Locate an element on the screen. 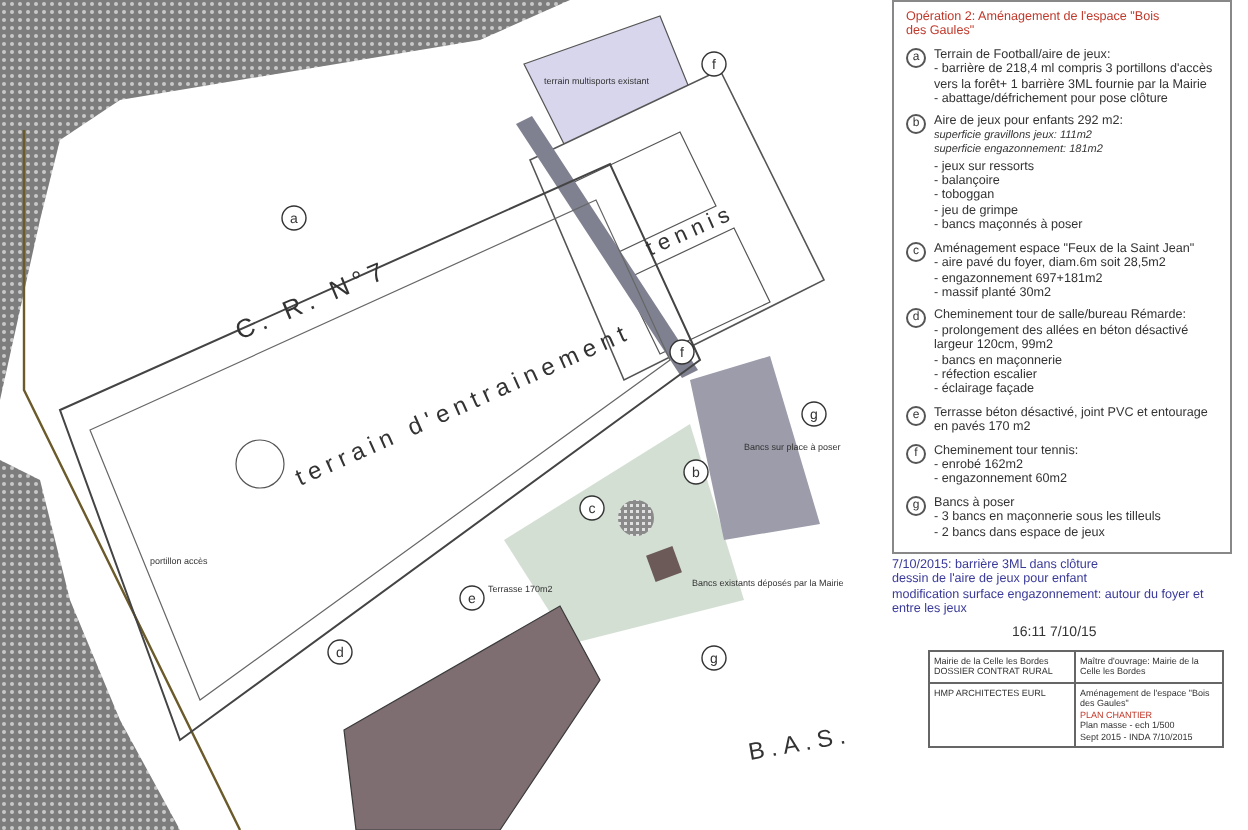  center-circle is located at coordinates (260, 464).